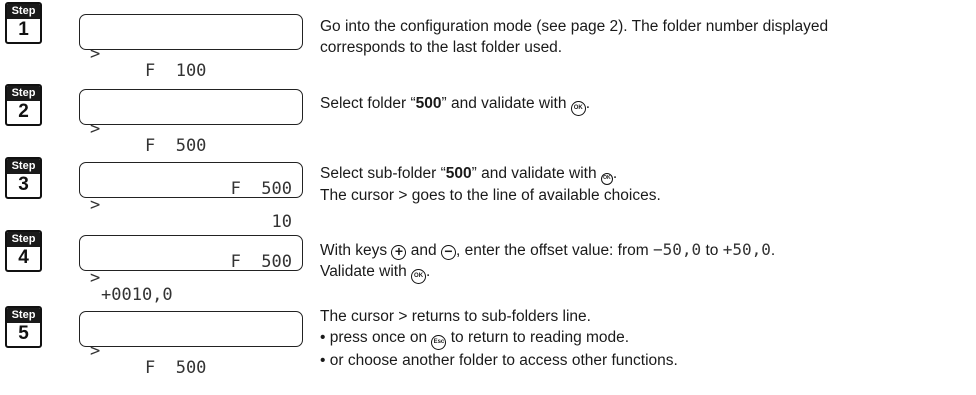 The image size is (976, 395). Describe the element at coordinates (746, 249) in the screenshot. I see `offset-max-value: +50,0` at that location.